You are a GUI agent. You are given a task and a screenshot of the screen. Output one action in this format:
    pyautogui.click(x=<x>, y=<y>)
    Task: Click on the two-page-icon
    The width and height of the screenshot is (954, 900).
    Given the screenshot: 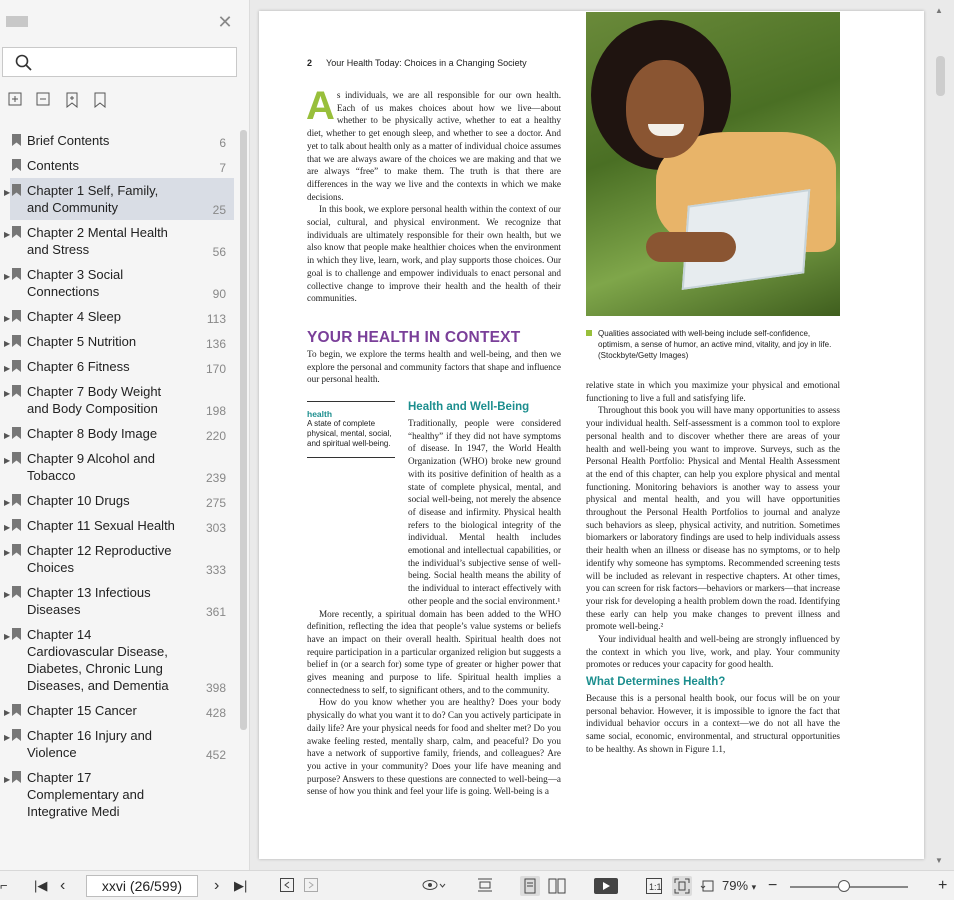 What is the action you would take?
    pyautogui.click(x=557, y=886)
    